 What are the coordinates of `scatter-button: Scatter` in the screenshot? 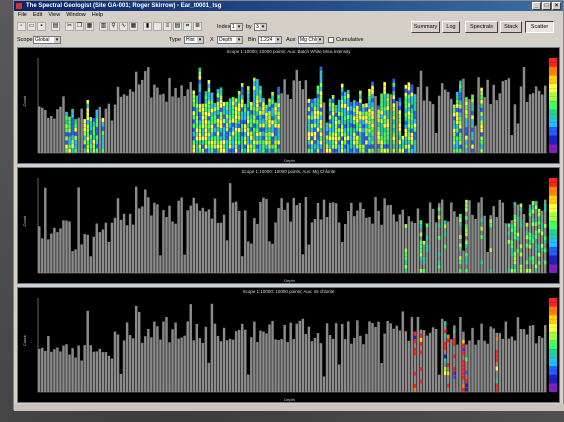 It's located at (539, 27).